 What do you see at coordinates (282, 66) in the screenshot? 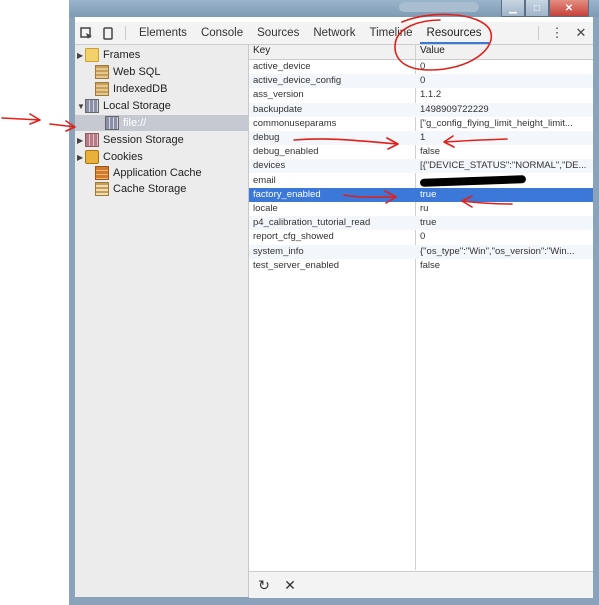
I see `row-key: active_device` at bounding box center [282, 66].